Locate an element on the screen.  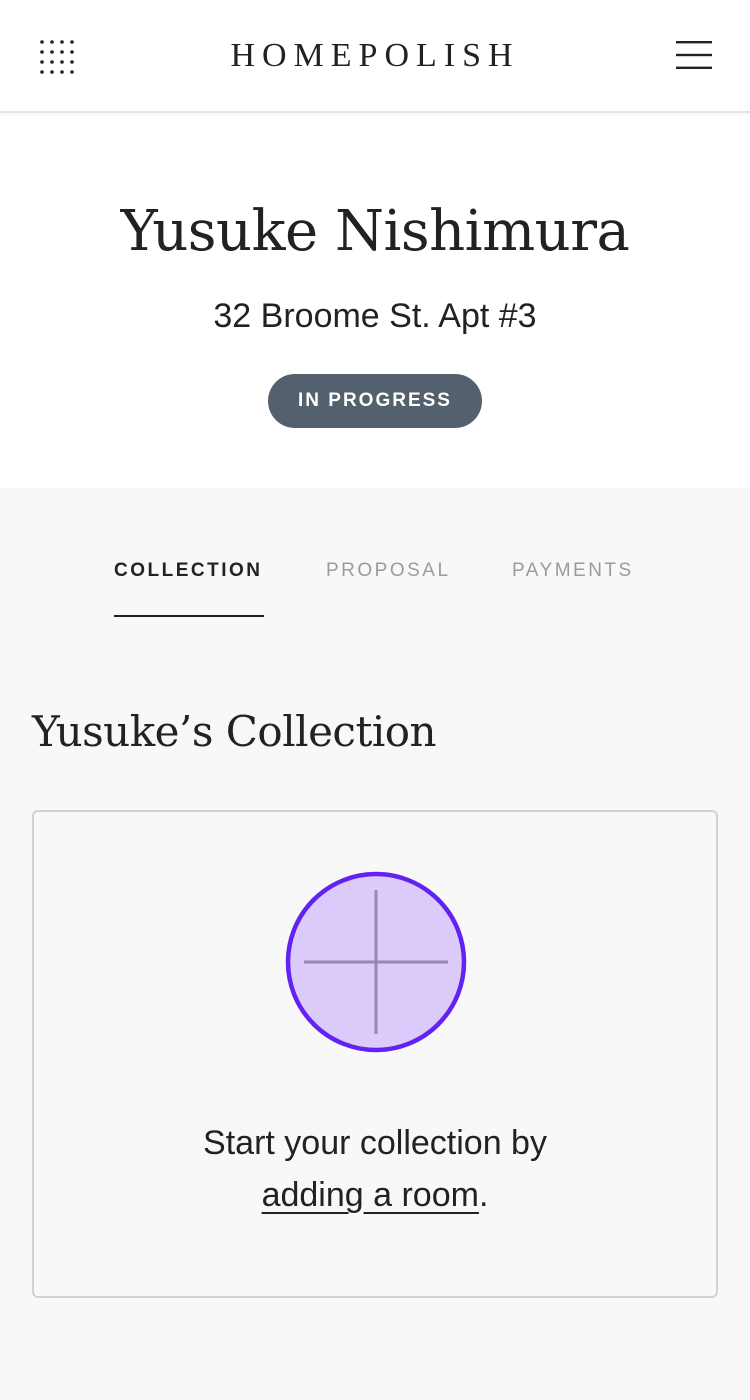
brand-logo: HOMEPOLISH is located at coordinates (375, 56).